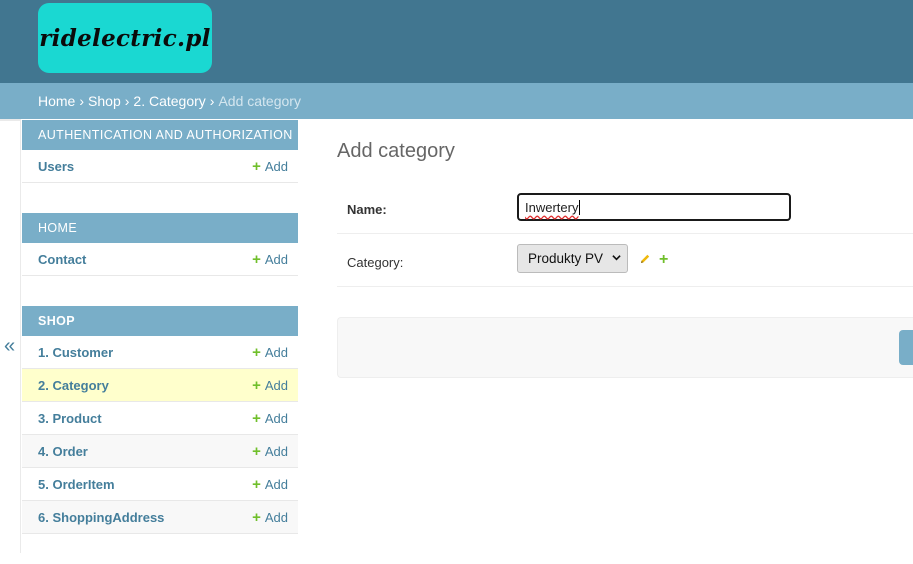  I want to click on submit-row, so click(625, 347).